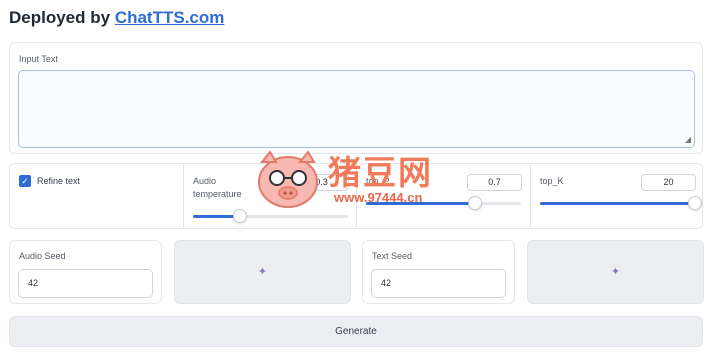 The height and width of the screenshot is (353, 720). What do you see at coordinates (668, 182) in the screenshot?
I see `top-k-input: 20` at bounding box center [668, 182].